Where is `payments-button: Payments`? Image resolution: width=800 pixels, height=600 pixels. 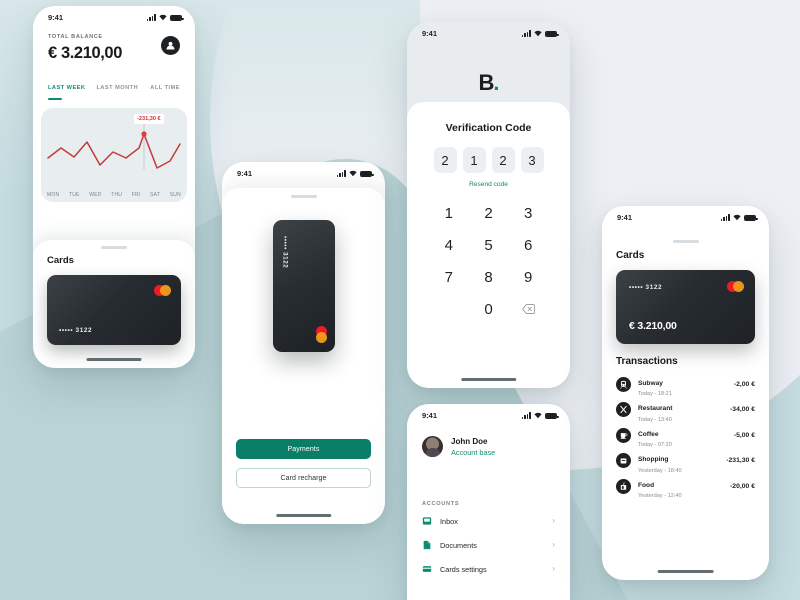 payments-button: Payments is located at coordinates (303, 449).